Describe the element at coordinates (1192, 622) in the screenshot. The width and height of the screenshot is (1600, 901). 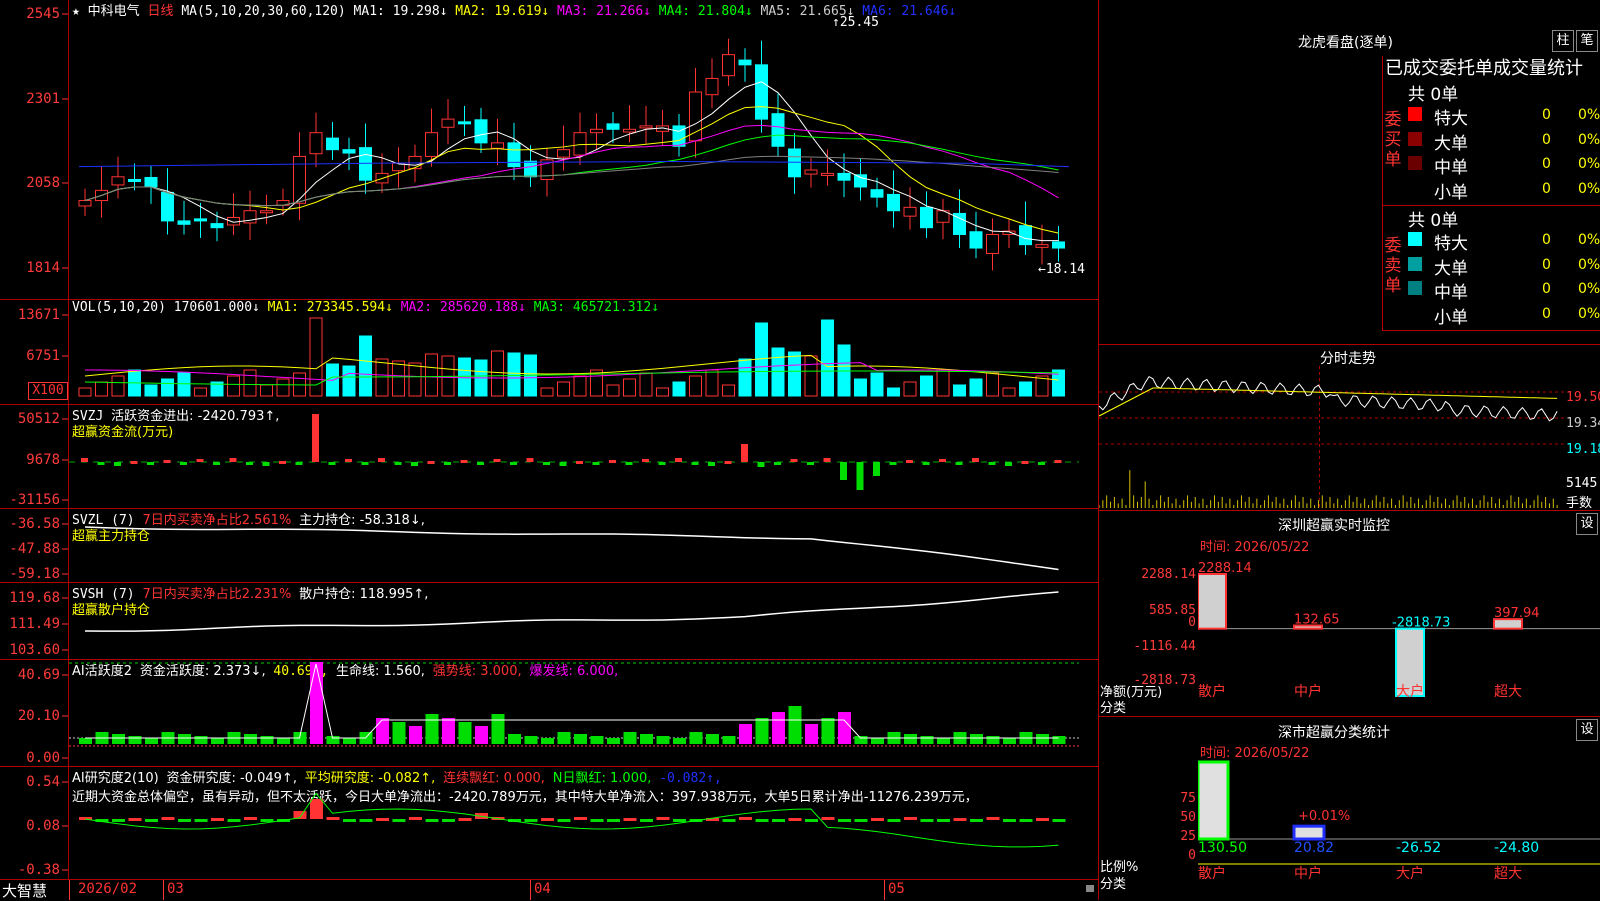
I see `monitor-tick-2: 0` at that location.